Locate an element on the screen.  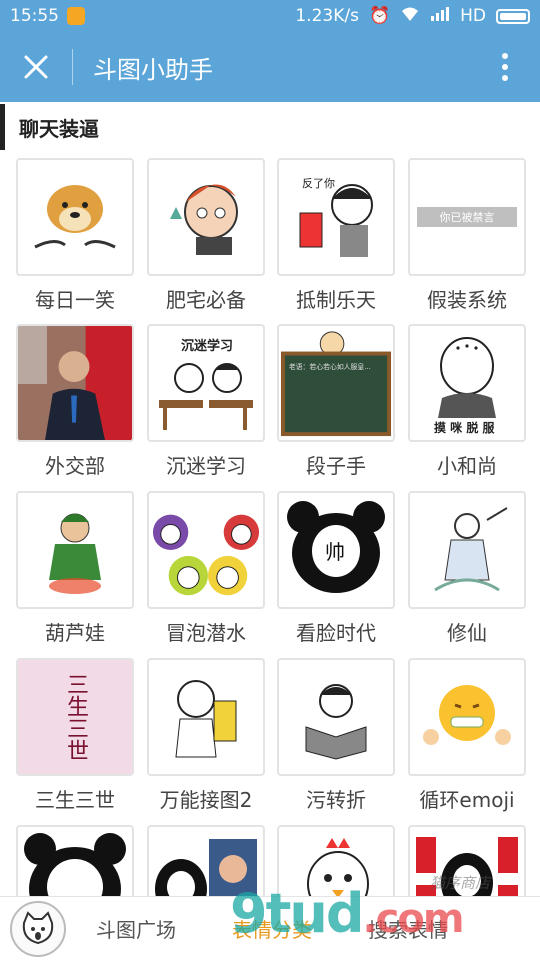
category-label: 沉迷学习 is located at coordinates (206, 466).